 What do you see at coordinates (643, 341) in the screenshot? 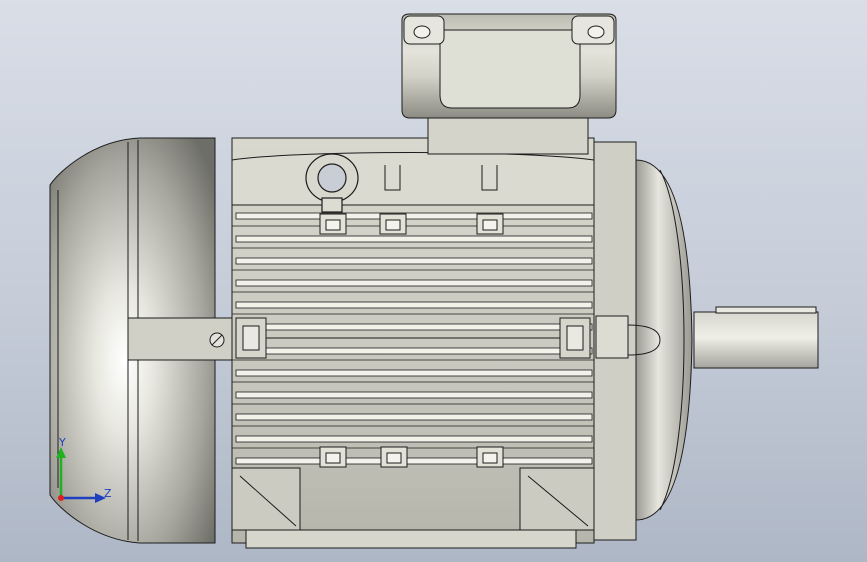
I see `drive-end-shield` at bounding box center [643, 341].